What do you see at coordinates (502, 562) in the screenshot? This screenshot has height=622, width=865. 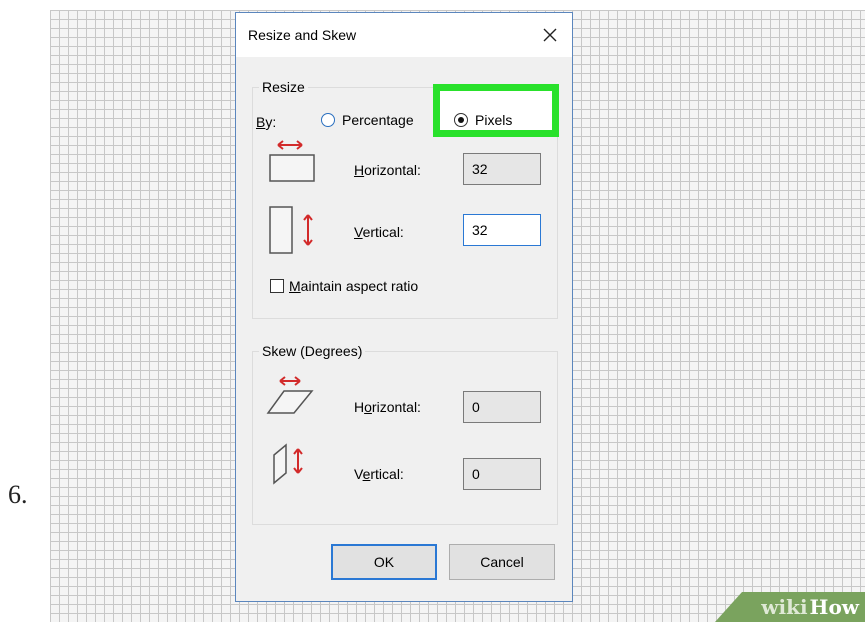 I see `cancel-button: Cancel` at bounding box center [502, 562].